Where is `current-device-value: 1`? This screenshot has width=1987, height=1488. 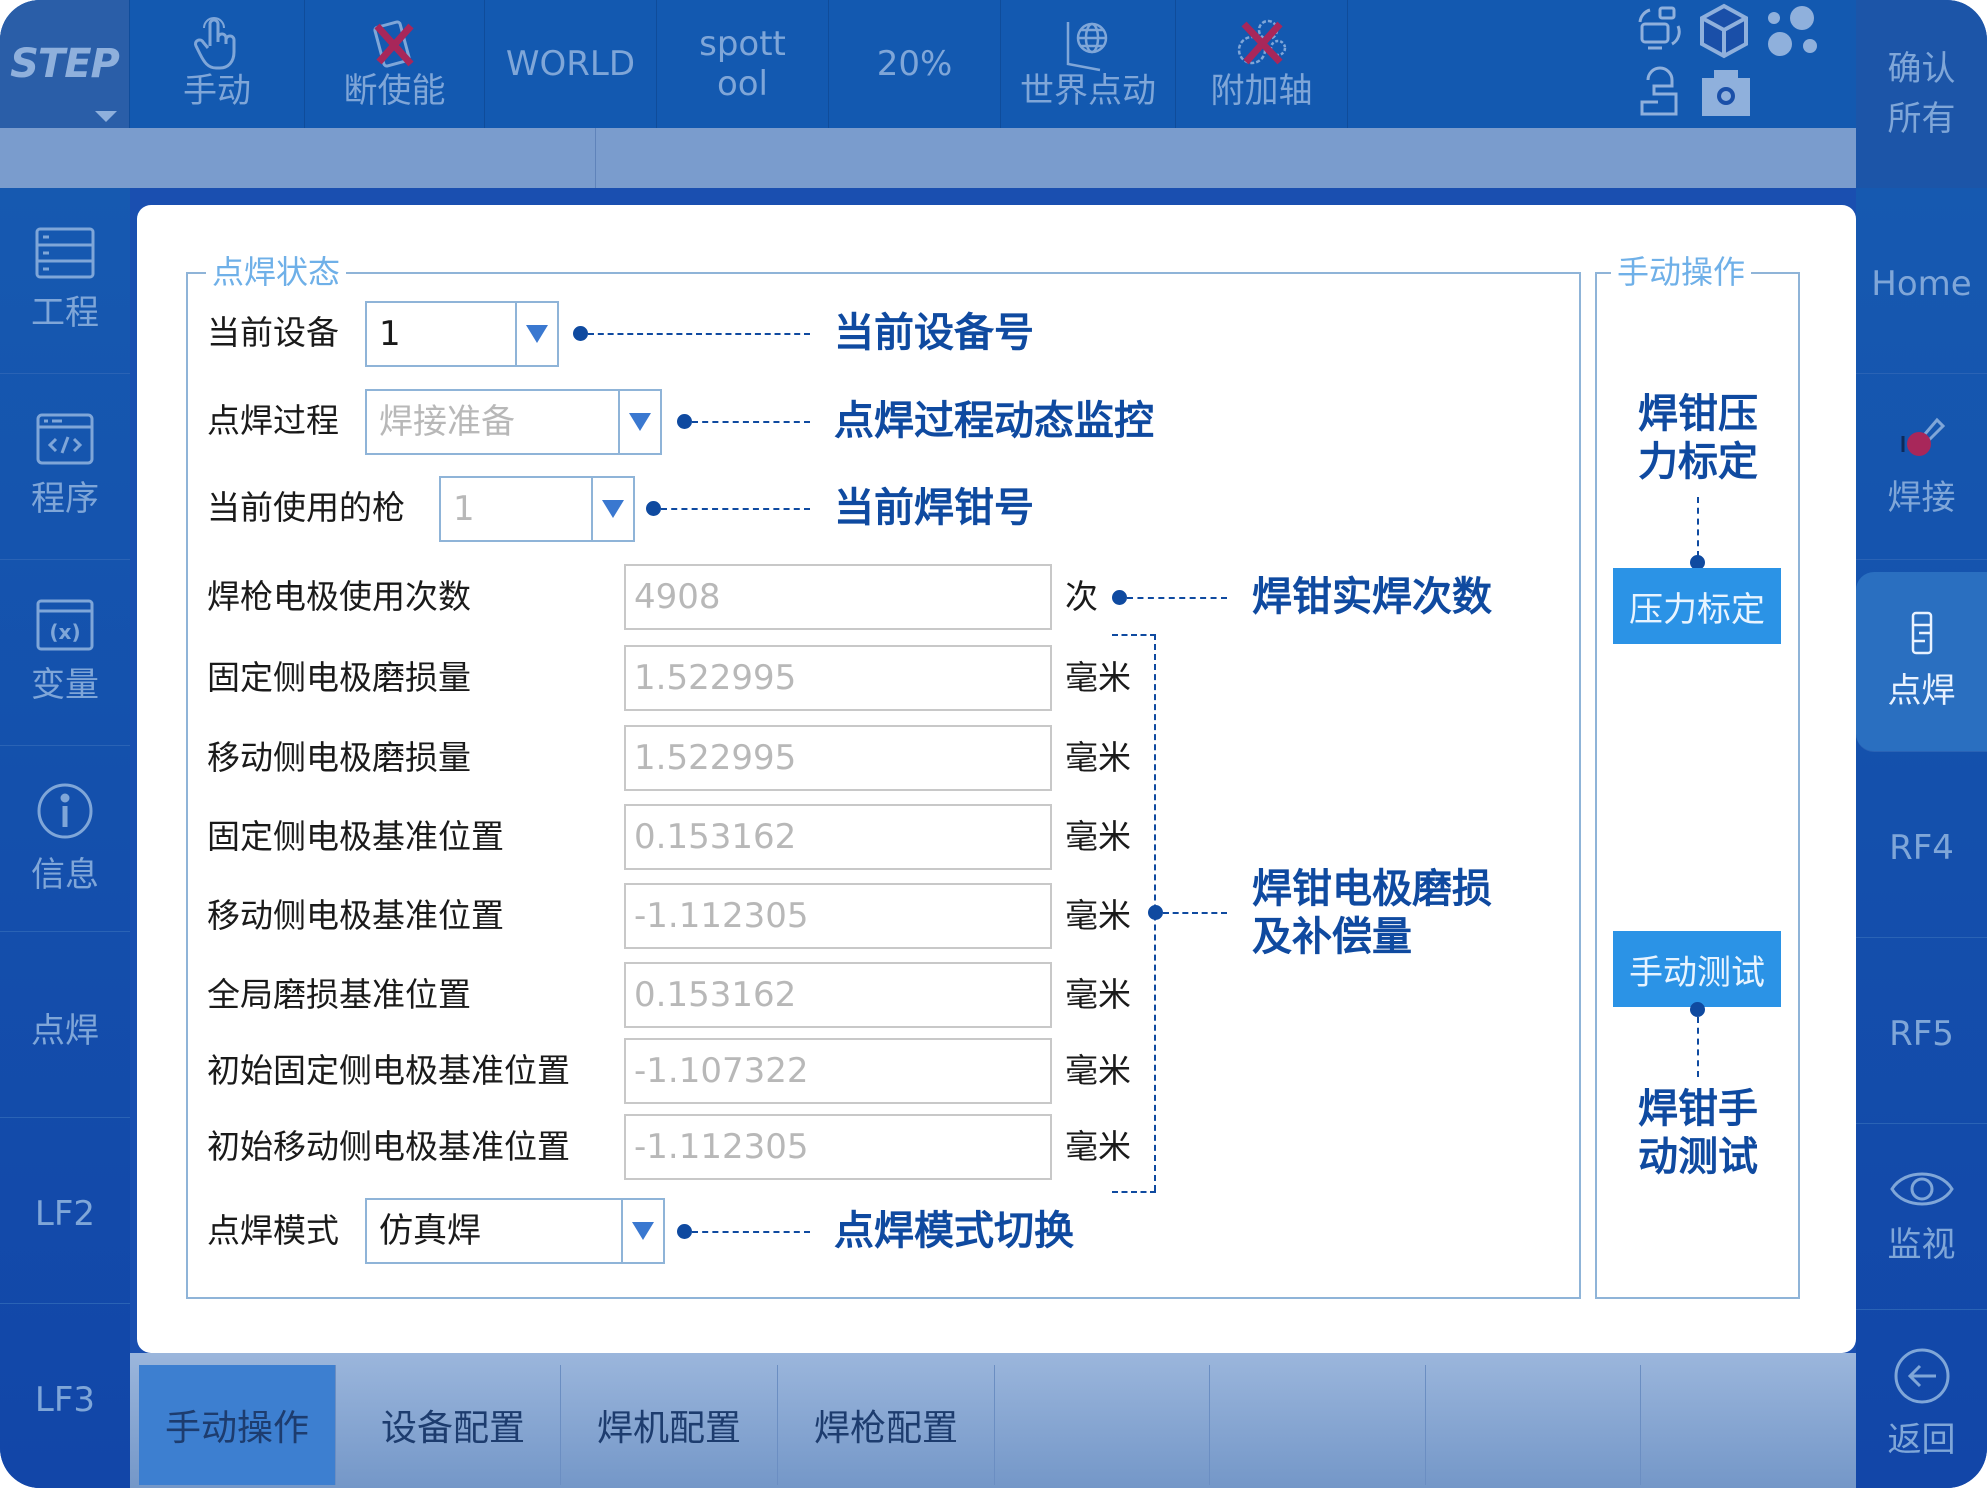
current-device-value: 1 is located at coordinates (390, 334).